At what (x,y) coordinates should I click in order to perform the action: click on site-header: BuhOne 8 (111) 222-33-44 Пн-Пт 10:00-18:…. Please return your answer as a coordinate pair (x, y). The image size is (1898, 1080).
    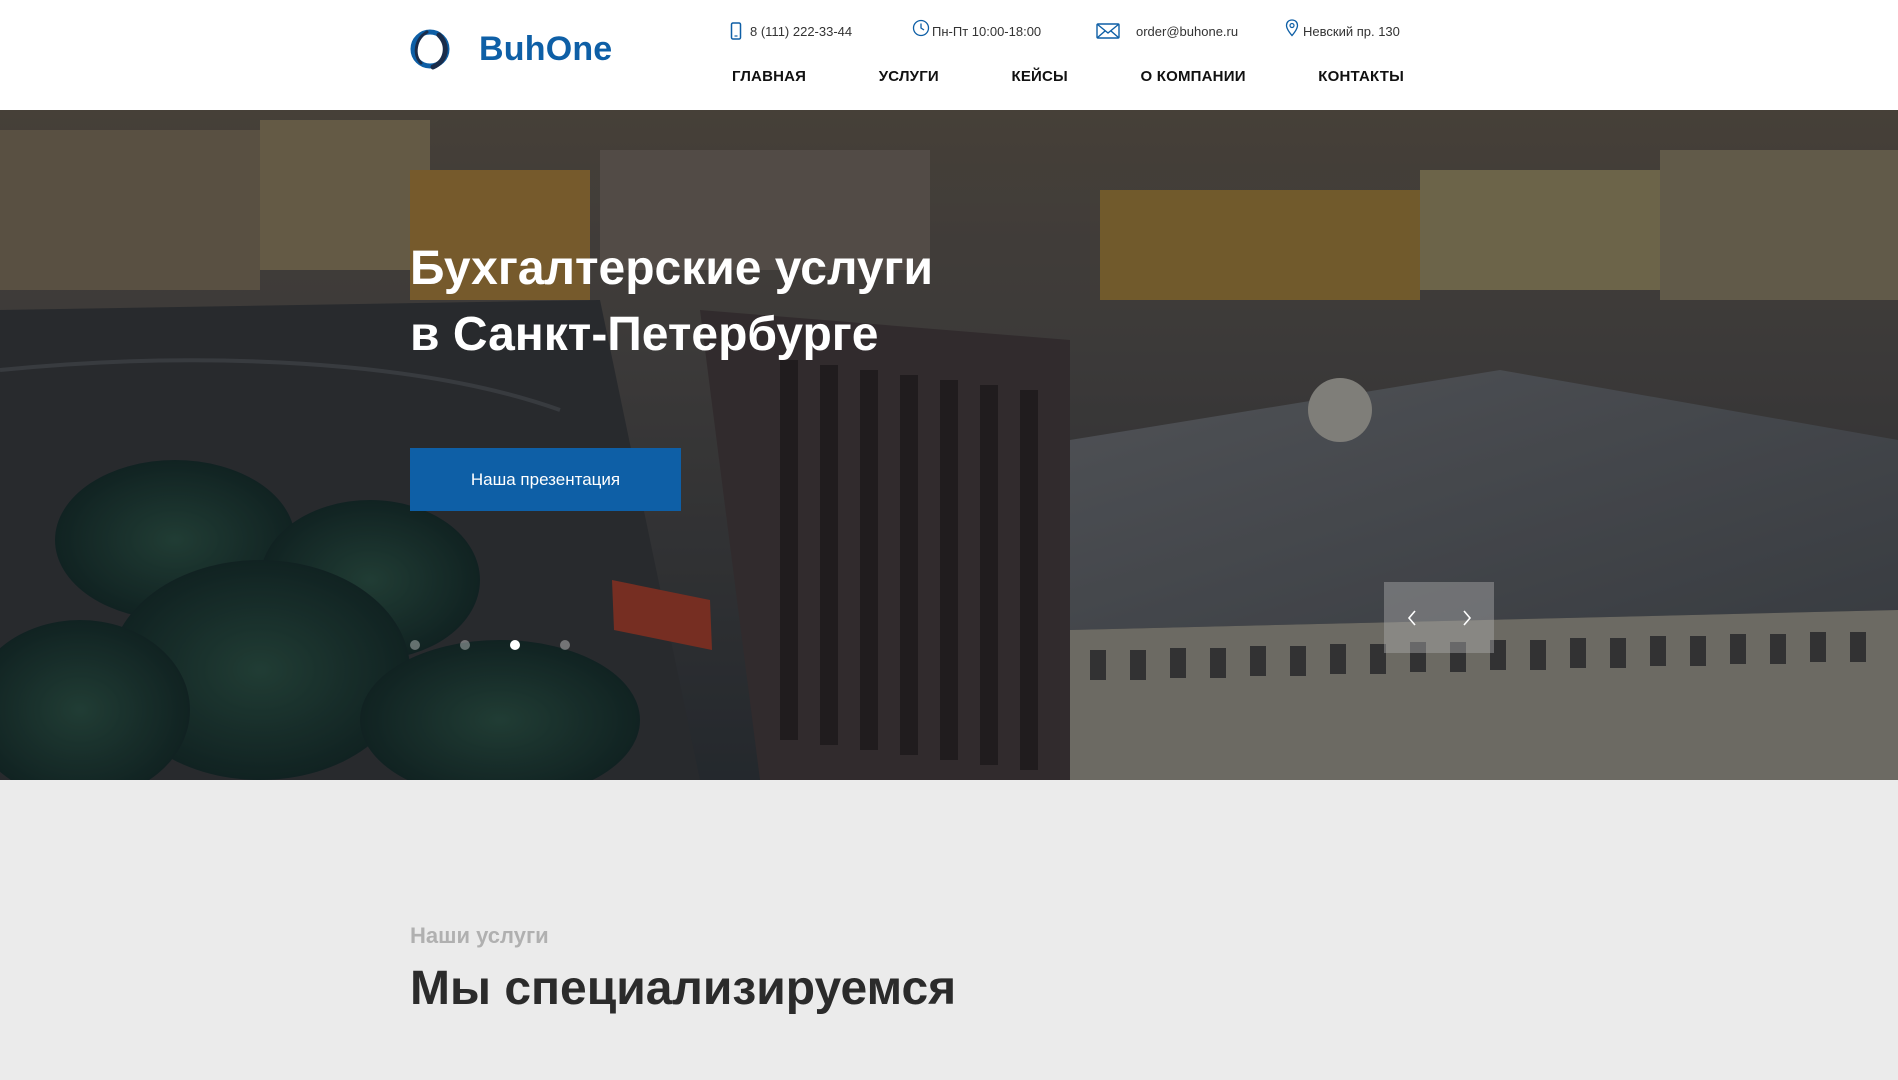
    Looking at the image, I should click on (949, 55).